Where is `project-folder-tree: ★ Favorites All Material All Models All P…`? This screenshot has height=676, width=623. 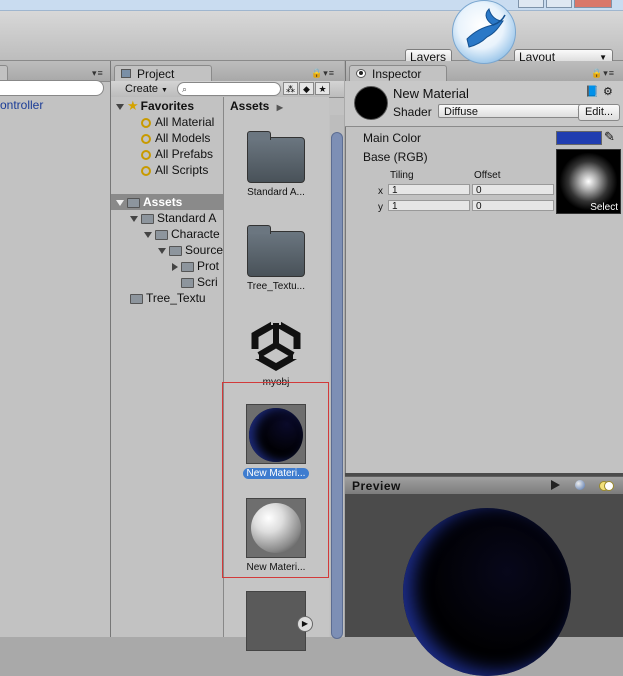 project-folder-tree: ★ Favorites All Material All Models All P… is located at coordinates (167, 367).